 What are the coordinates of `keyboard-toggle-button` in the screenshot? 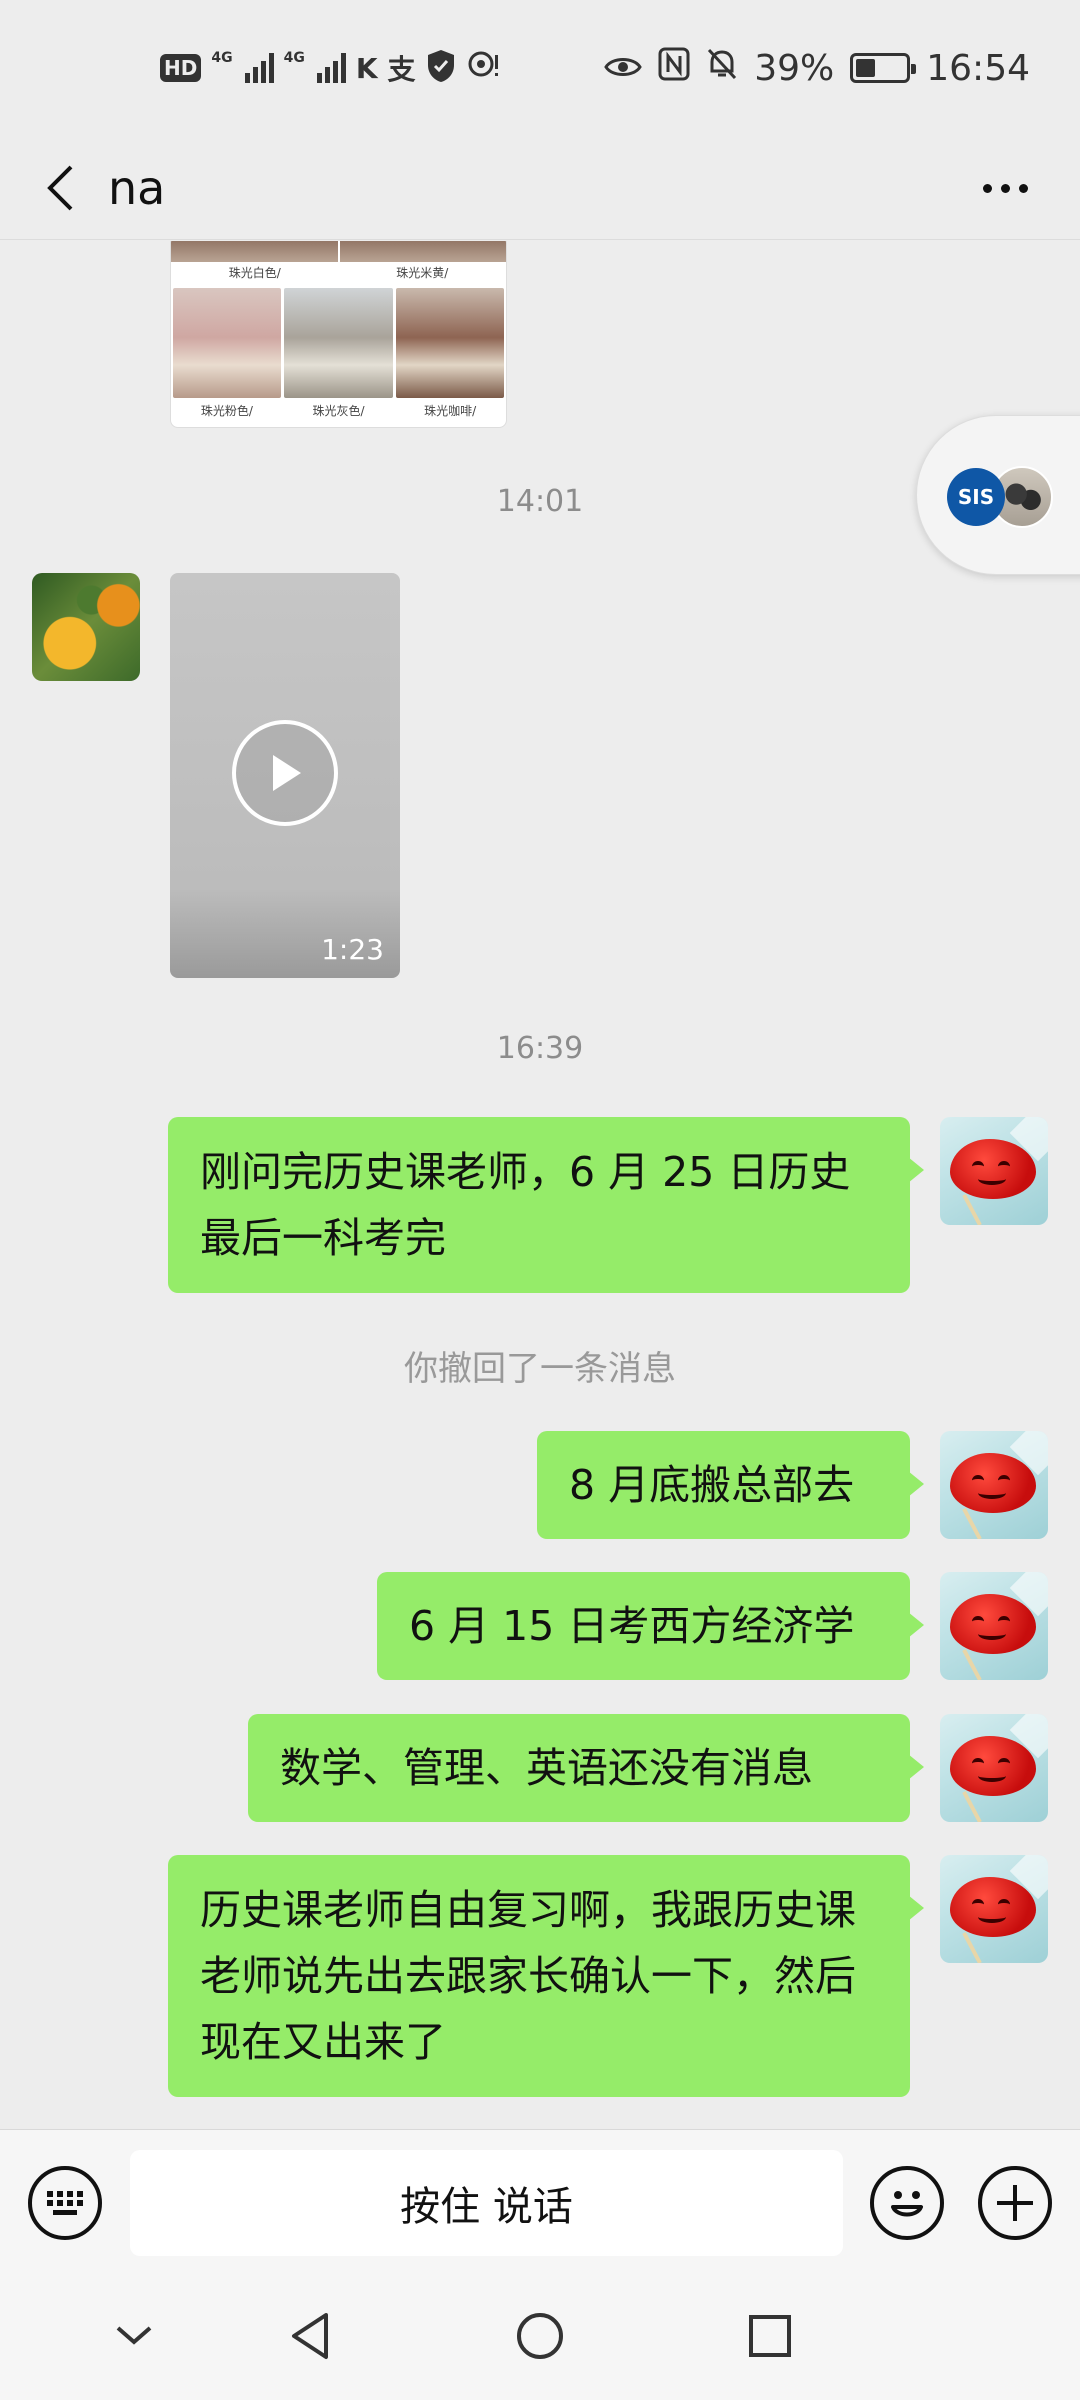 It's located at (65, 2203).